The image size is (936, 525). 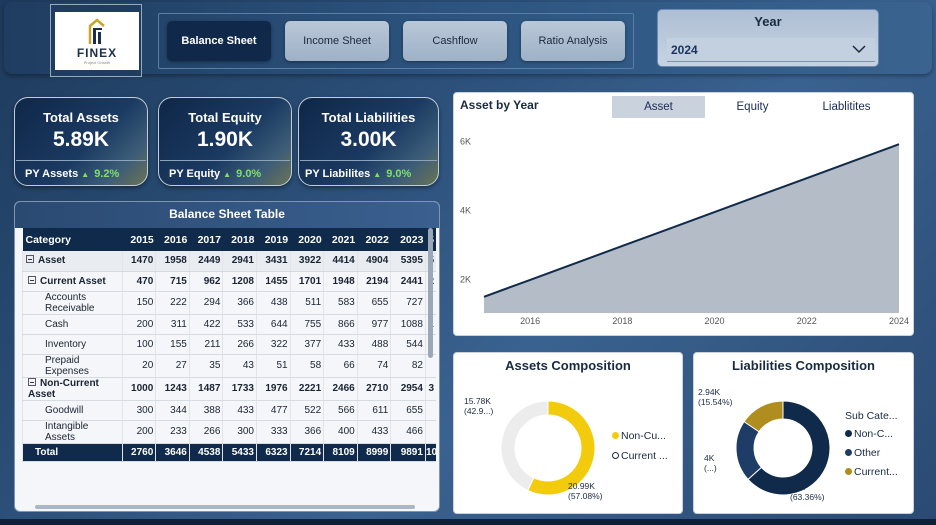 I want to click on table-cell: 1487, so click(x=205, y=389).